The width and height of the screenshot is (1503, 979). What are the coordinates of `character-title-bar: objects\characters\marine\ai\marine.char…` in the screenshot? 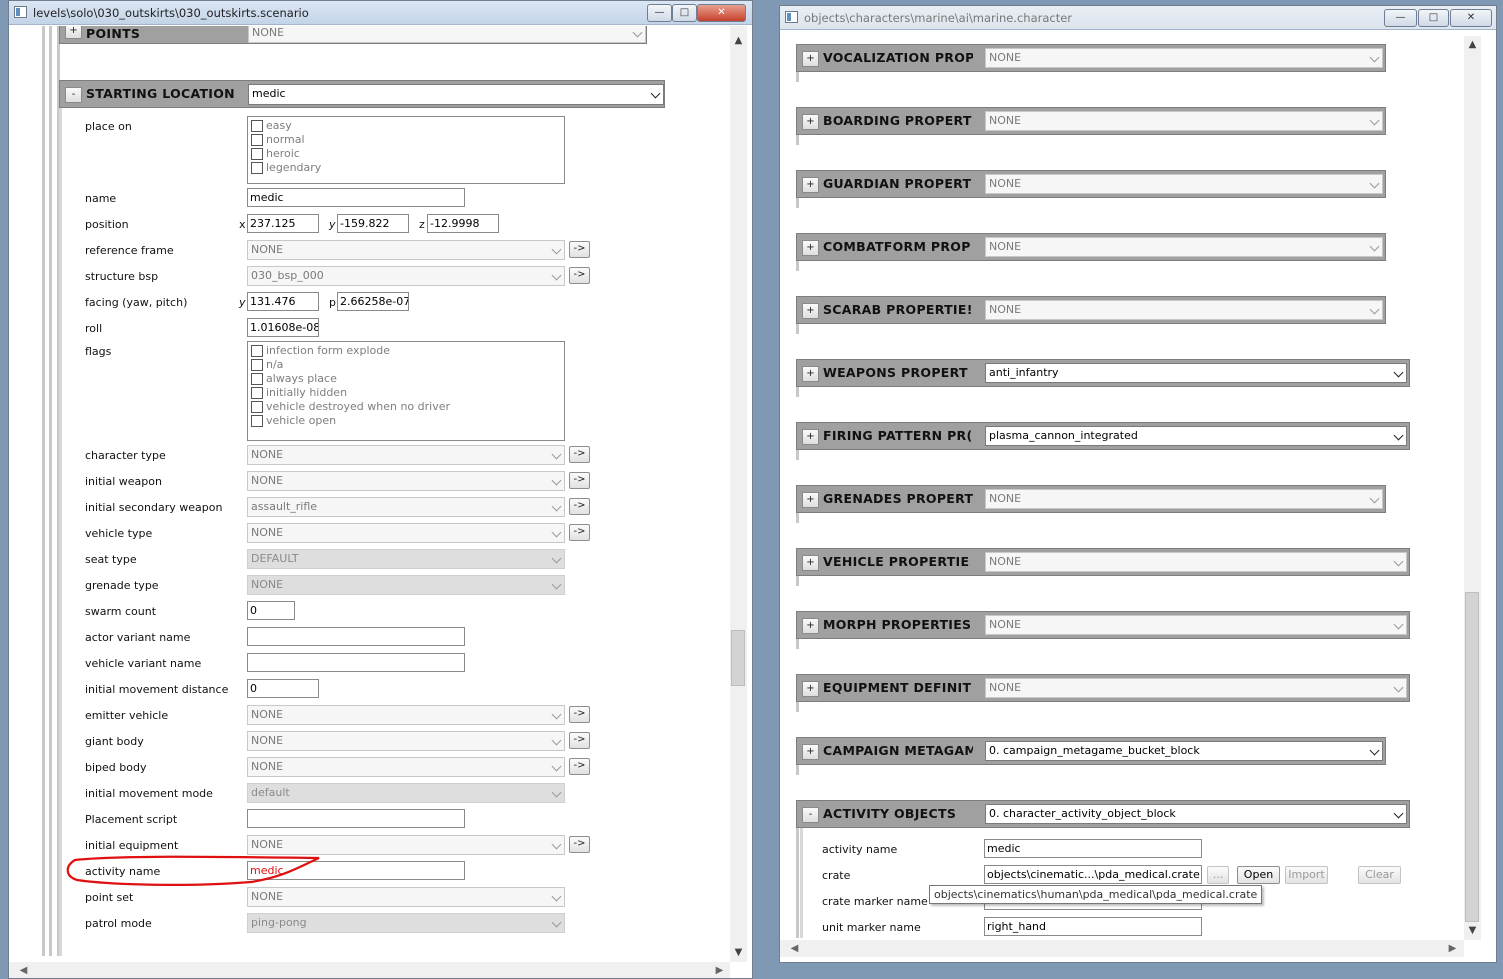 It's located at (1138, 18).